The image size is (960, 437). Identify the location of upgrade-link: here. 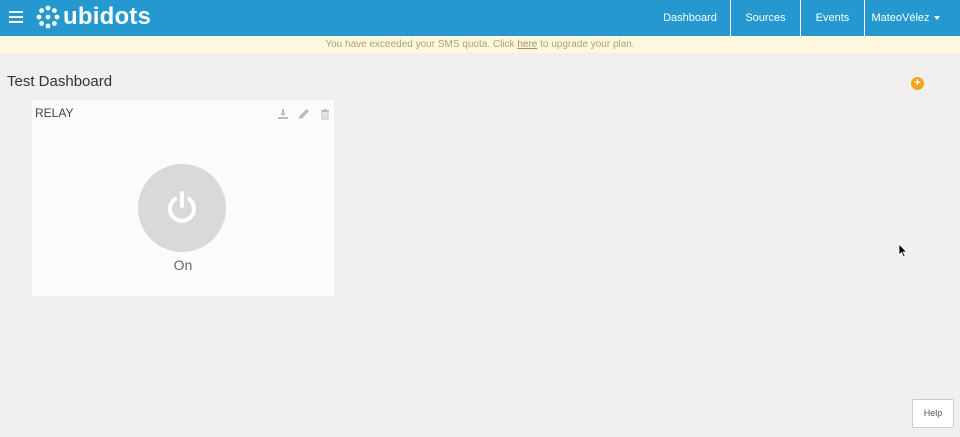
(527, 44).